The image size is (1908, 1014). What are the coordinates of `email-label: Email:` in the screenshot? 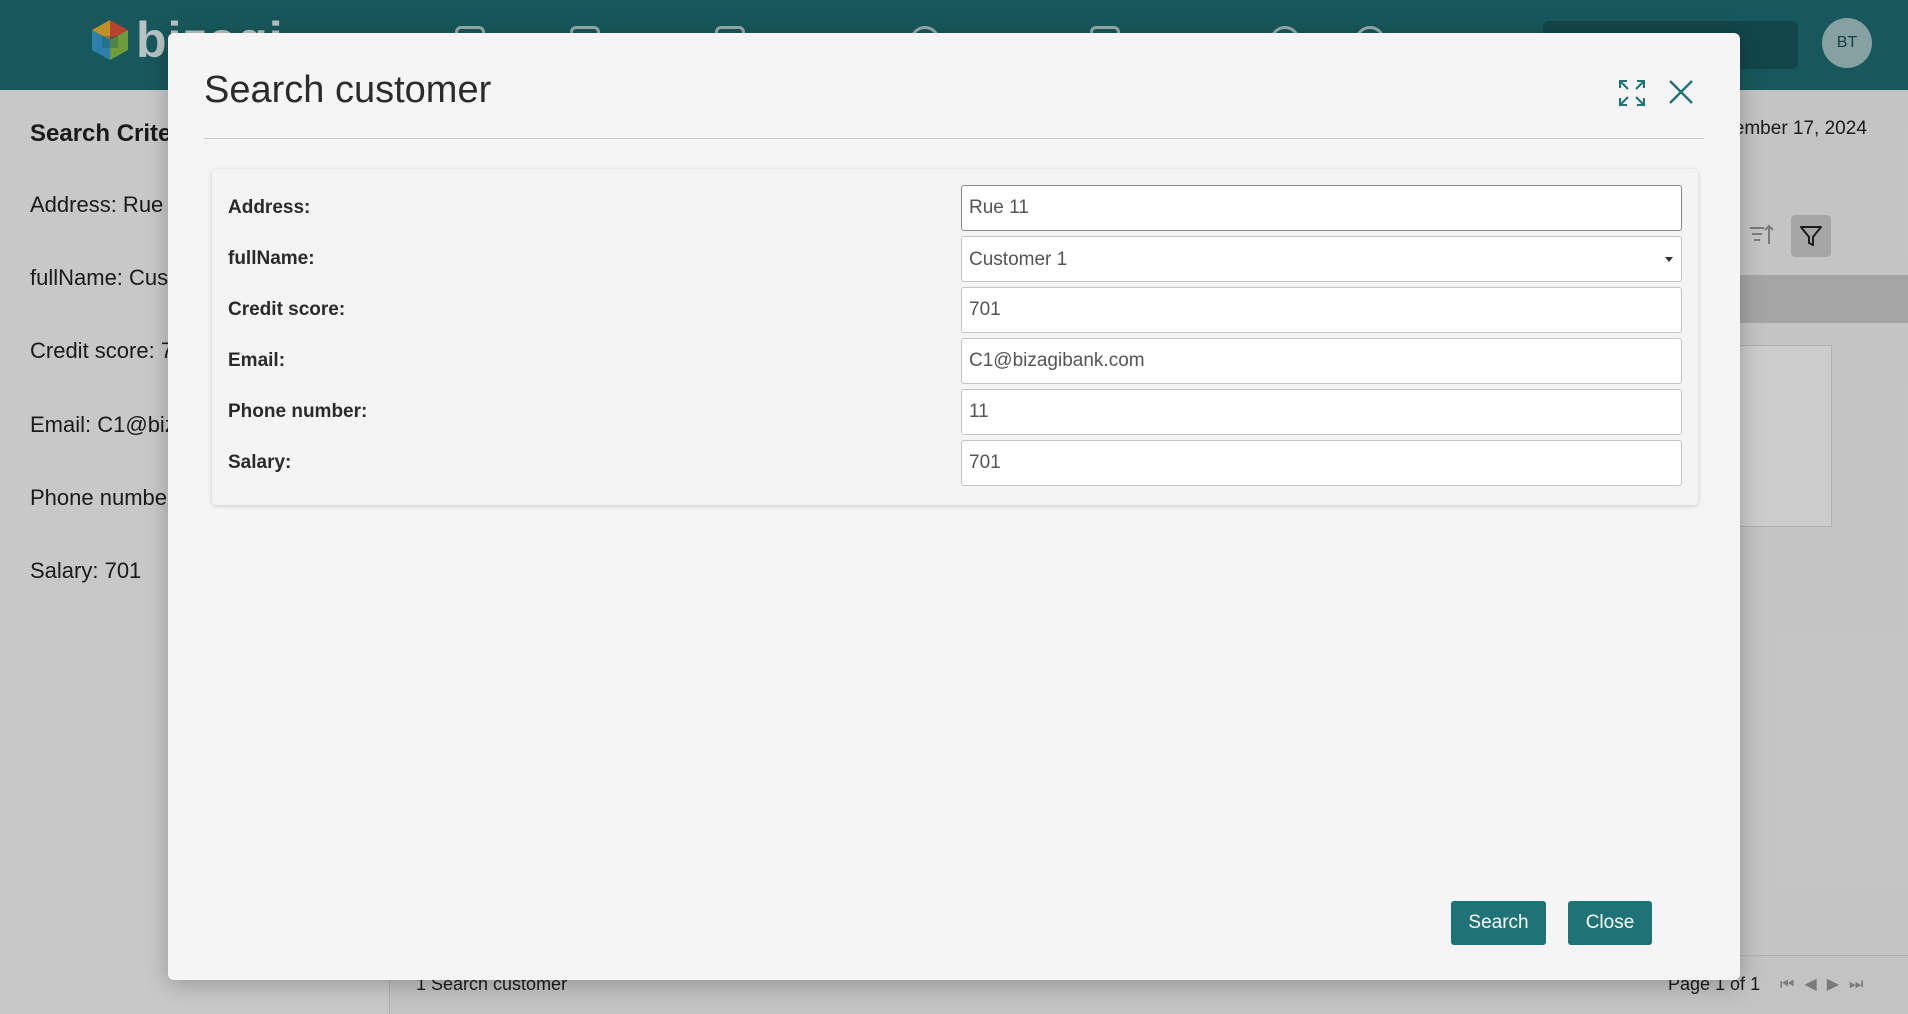 It's located at (257, 360).